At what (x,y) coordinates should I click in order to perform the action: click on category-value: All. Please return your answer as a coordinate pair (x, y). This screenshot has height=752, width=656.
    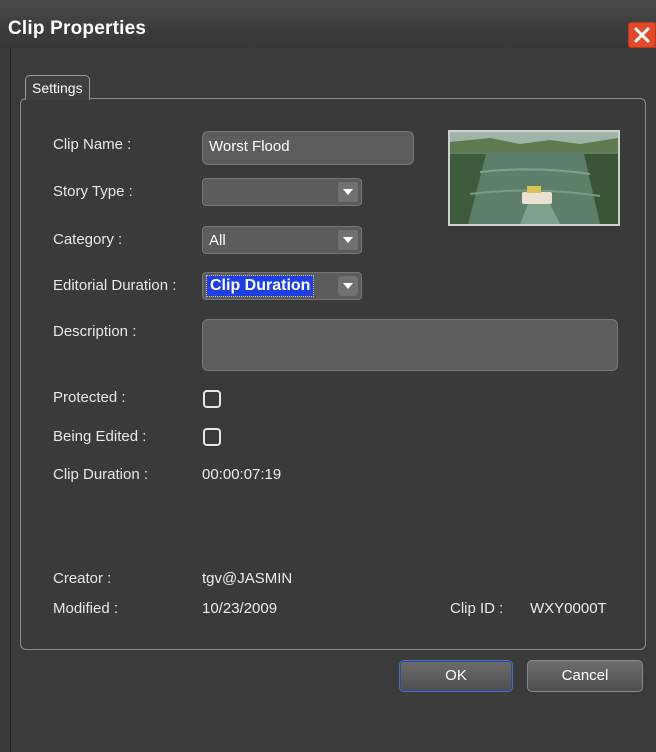
    Looking at the image, I should click on (217, 240).